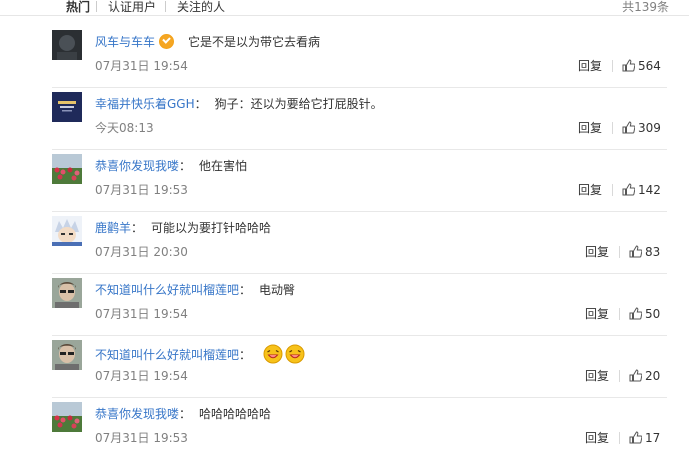 This screenshot has width=689, height=450. Describe the element at coordinates (359, 181) in the screenshot. I see `comment-item: 恭喜你发现我喽： 他在害怕 07月31日 19:53 回复 142` at that location.